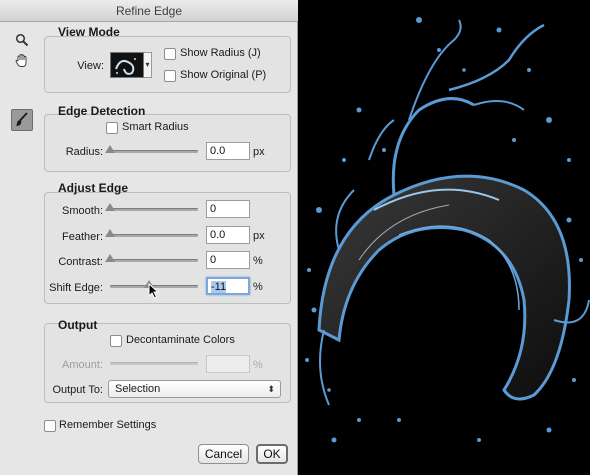 The image size is (590, 475). Describe the element at coordinates (258, 365) in the screenshot. I see `amount-unit: %` at that location.